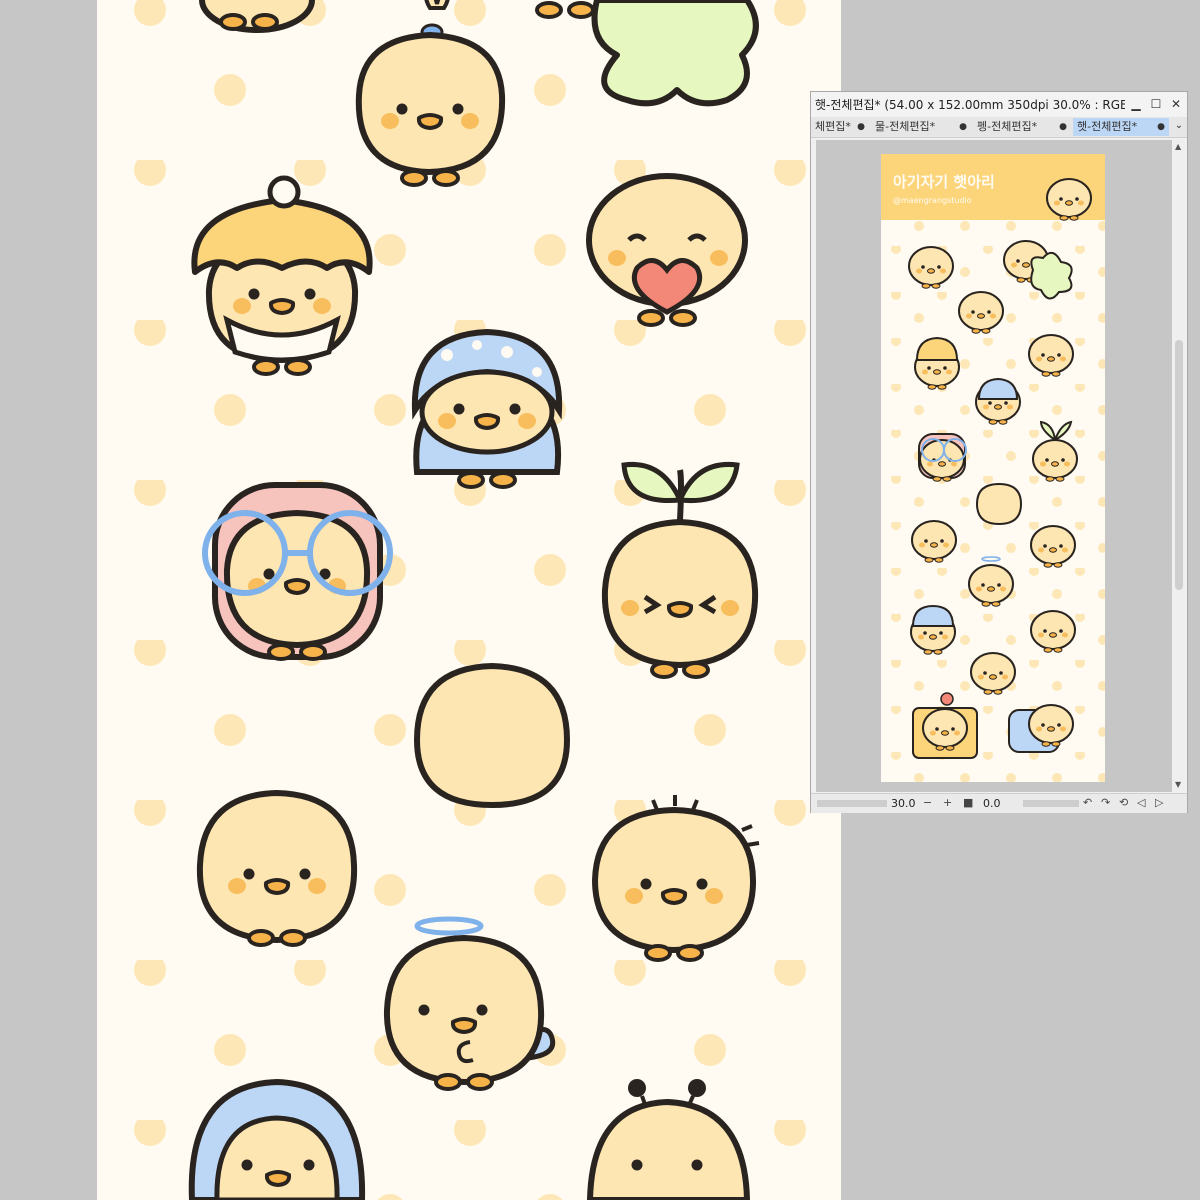 This screenshot has height=1200, width=1200. I want to click on preview-document: 아기자기 햇아리 @maengrangstudio, so click(993, 468).